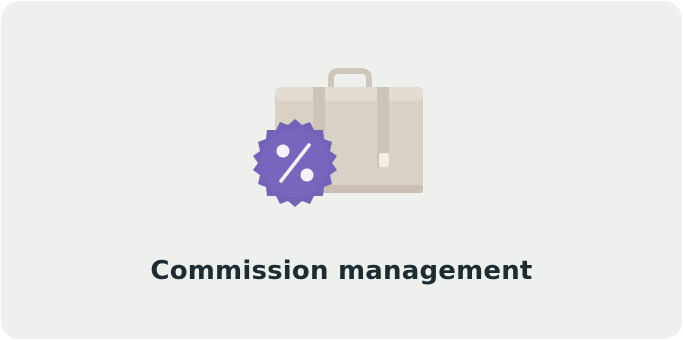  What do you see at coordinates (341, 138) in the screenshot?
I see `briefcase-percent-icon` at bounding box center [341, 138].